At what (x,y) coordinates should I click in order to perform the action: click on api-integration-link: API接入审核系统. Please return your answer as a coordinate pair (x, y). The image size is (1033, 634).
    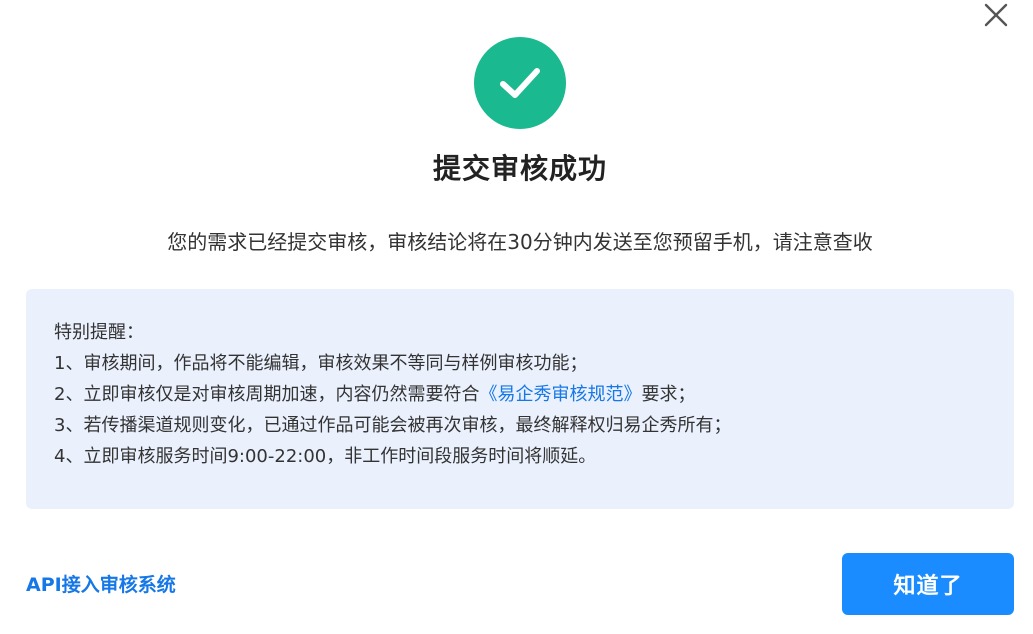
    Looking at the image, I should click on (101, 583).